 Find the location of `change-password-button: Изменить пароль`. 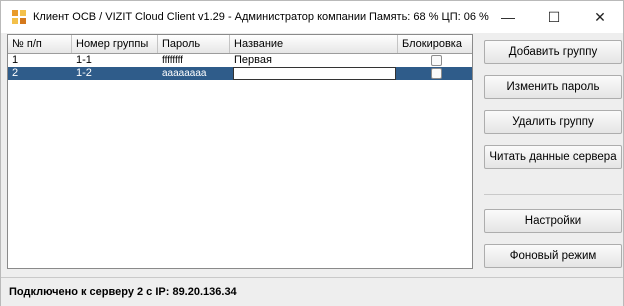

change-password-button: Изменить пароль is located at coordinates (553, 87).